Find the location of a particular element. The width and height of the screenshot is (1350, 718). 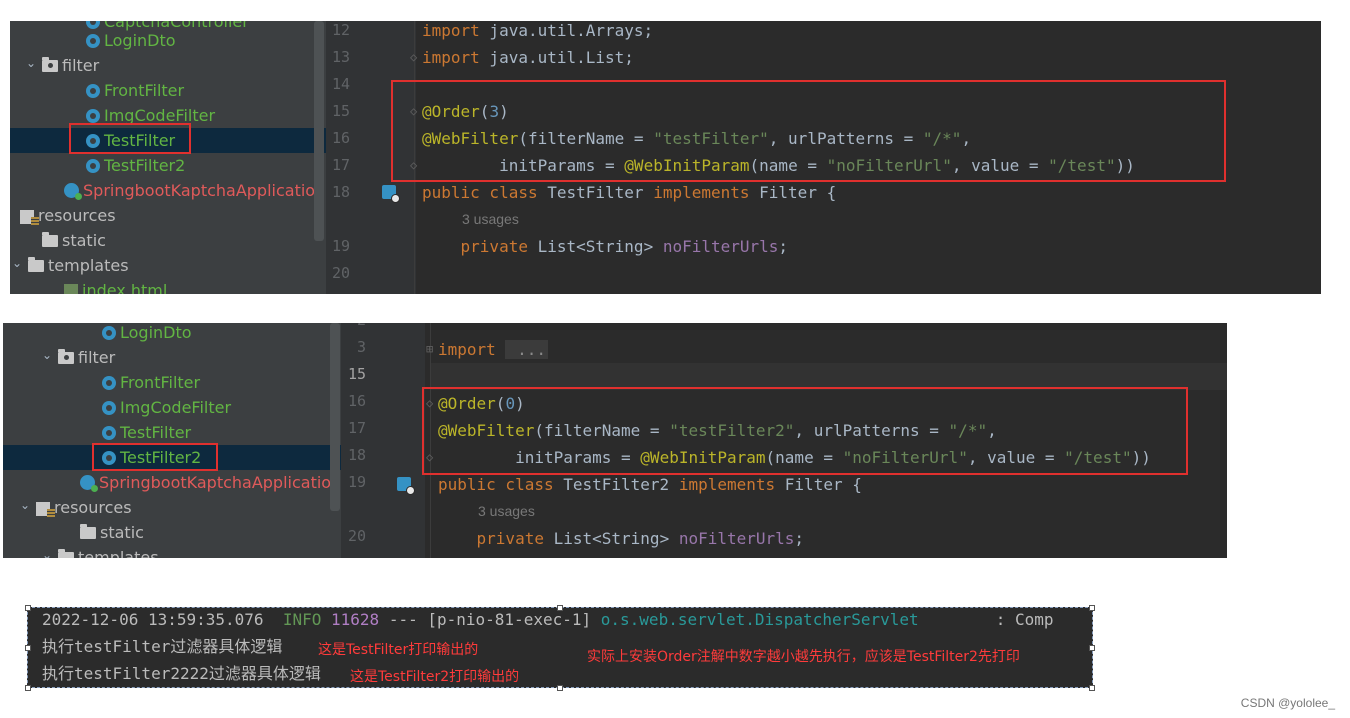

tree-item: index.html is located at coordinates (168, 286).